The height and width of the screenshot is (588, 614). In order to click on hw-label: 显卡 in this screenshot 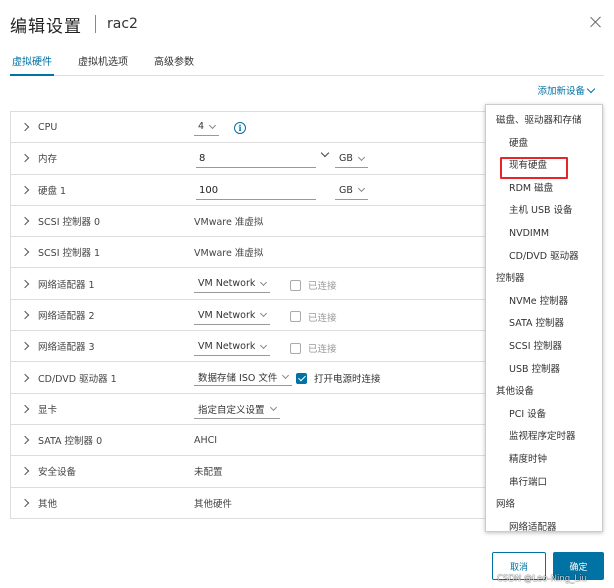, I will do `click(48, 410)`.